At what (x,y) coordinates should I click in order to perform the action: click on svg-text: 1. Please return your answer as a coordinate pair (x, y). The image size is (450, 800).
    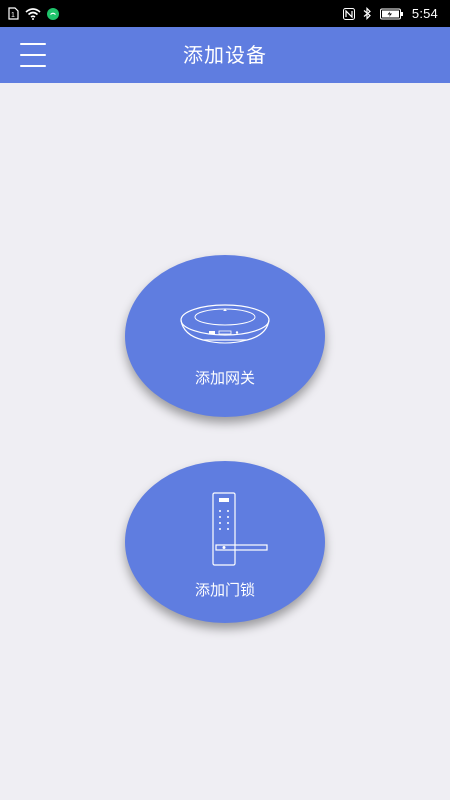
    Looking at the image, I should click on (13, 15).